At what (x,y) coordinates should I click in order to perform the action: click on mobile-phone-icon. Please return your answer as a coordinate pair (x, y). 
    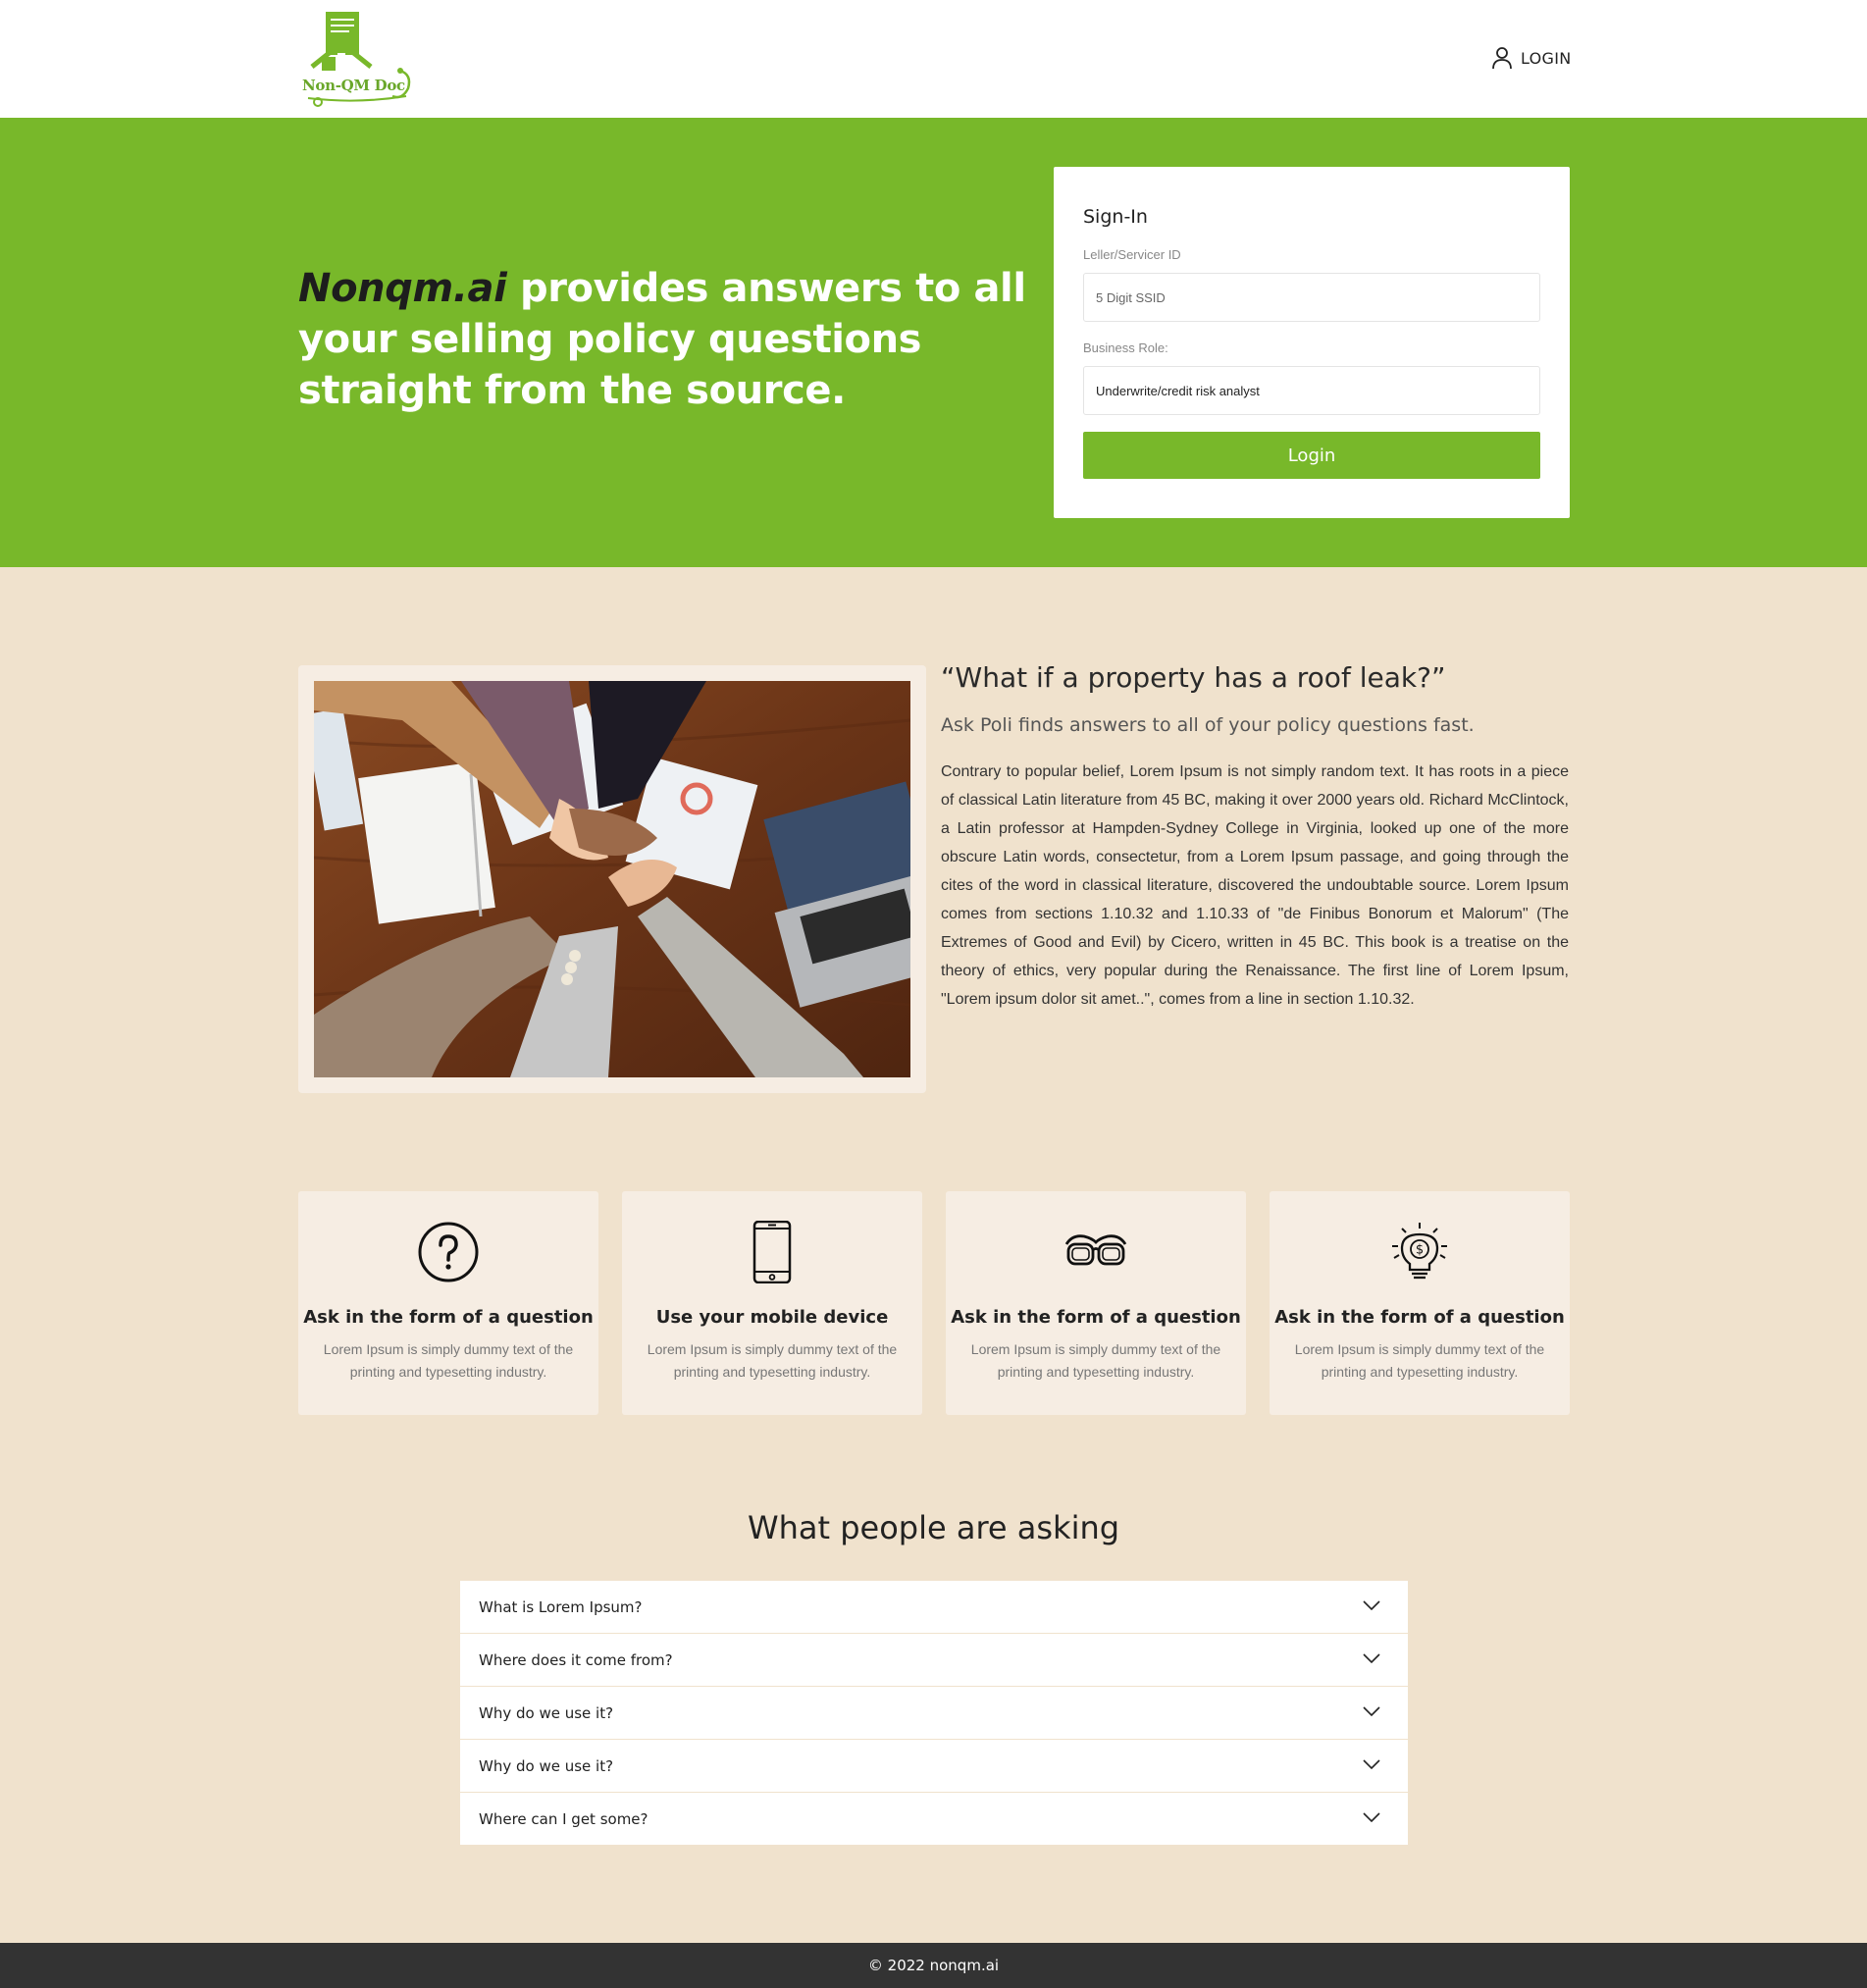
    Looking at the image, I should click on (772, 1252).